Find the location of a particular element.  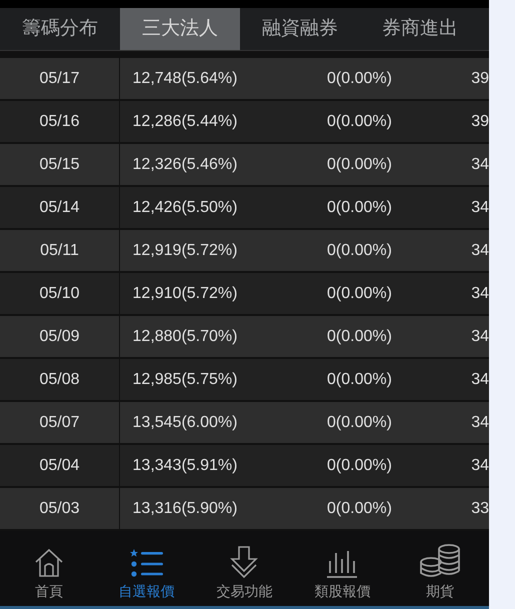

table-cell: 12,326(5.46%) is located at coordinates (185, 164).